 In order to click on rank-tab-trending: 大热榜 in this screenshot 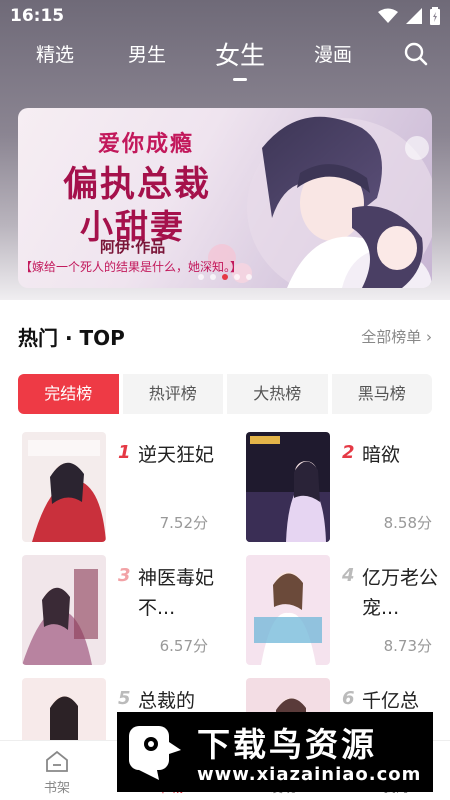, I will do `click(277, 394)`.